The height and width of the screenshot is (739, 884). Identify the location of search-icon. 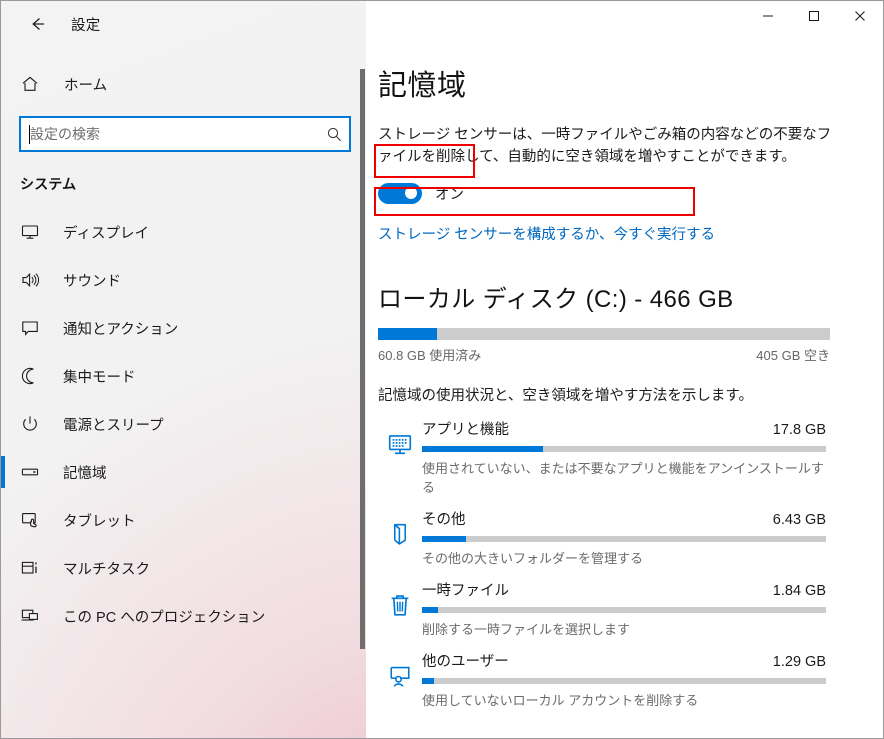
(334, 134).